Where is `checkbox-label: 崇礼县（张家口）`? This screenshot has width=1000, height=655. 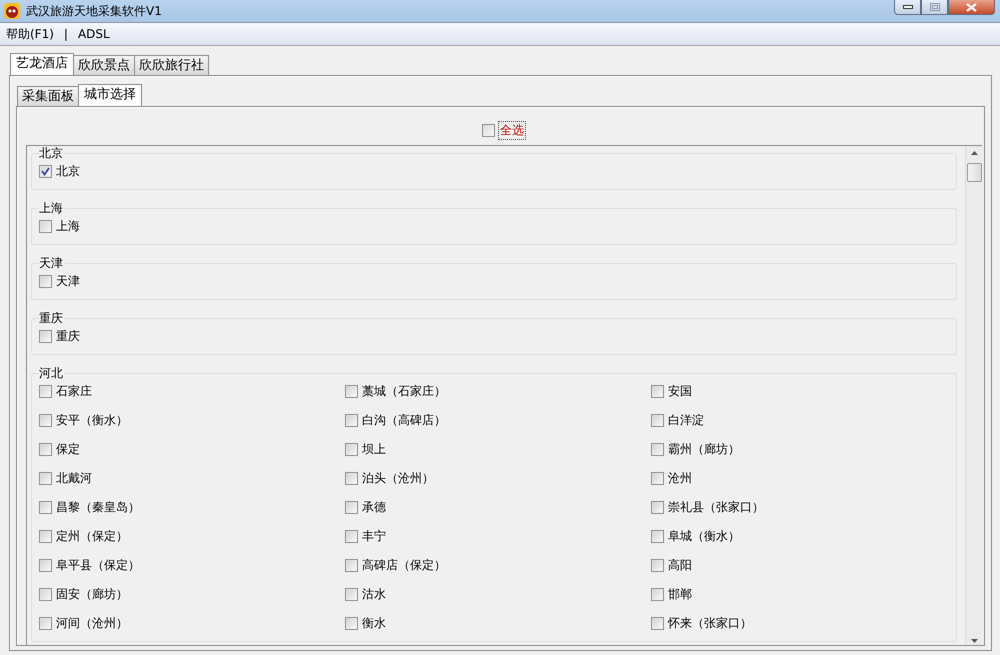 checkbox-label: 崇礼县（张家口） is located at coordinates (716, 507).